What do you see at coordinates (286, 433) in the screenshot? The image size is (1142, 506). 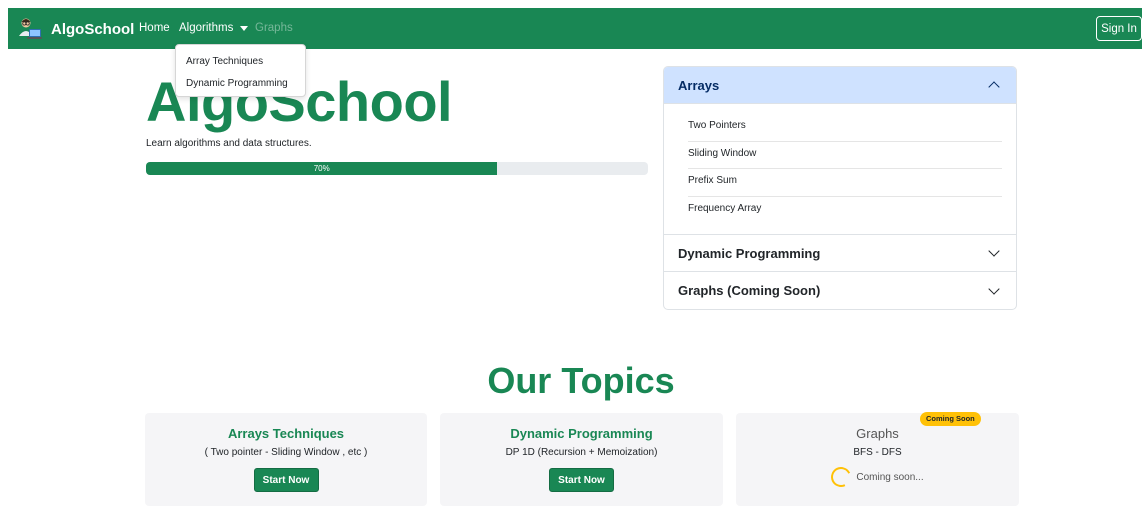 I see `card-title: Arrays Techniques` at bounding box center [286, 433].